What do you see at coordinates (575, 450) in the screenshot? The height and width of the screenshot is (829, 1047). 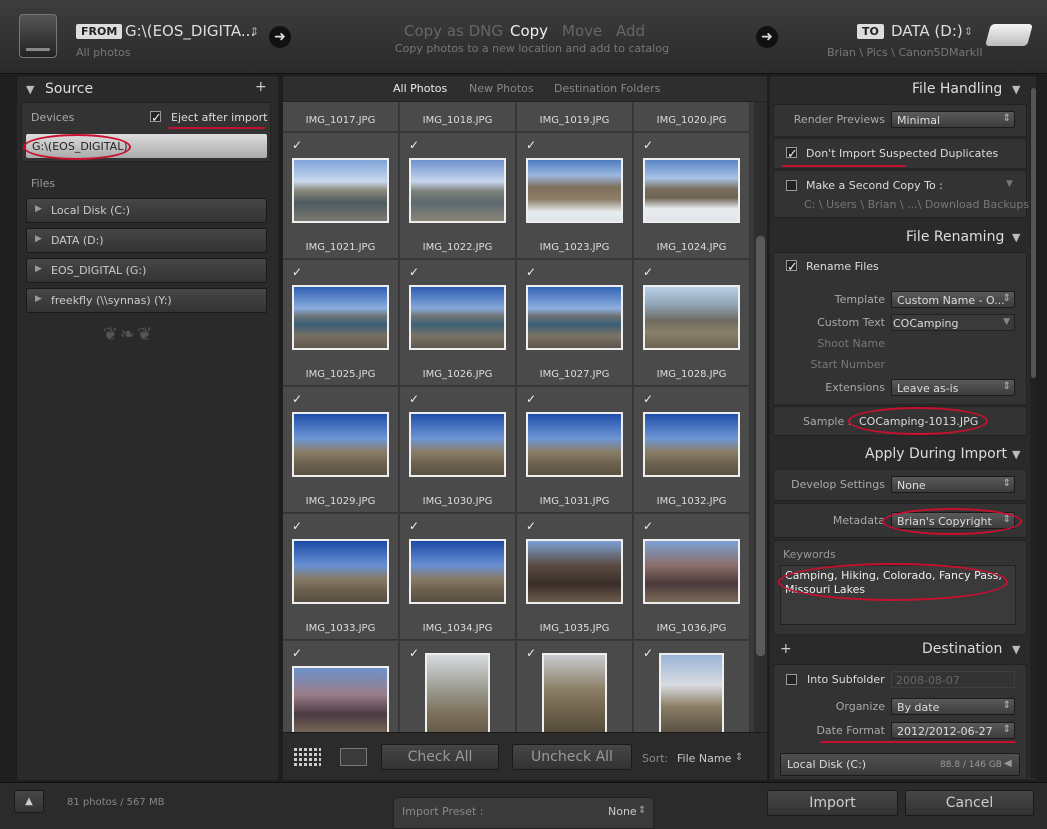 I see `photo-cell: ✓ IMG_1031.JPG` at bounding box center [575, 450].